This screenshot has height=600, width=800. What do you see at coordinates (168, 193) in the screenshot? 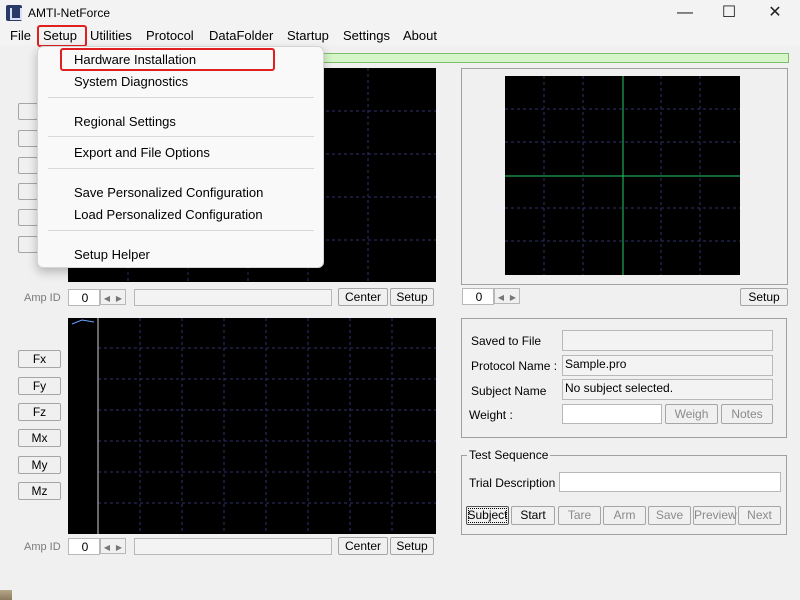
I see `menu-item-save-configuration: Save Personalized Configuration` at bounding box center [168, 193].